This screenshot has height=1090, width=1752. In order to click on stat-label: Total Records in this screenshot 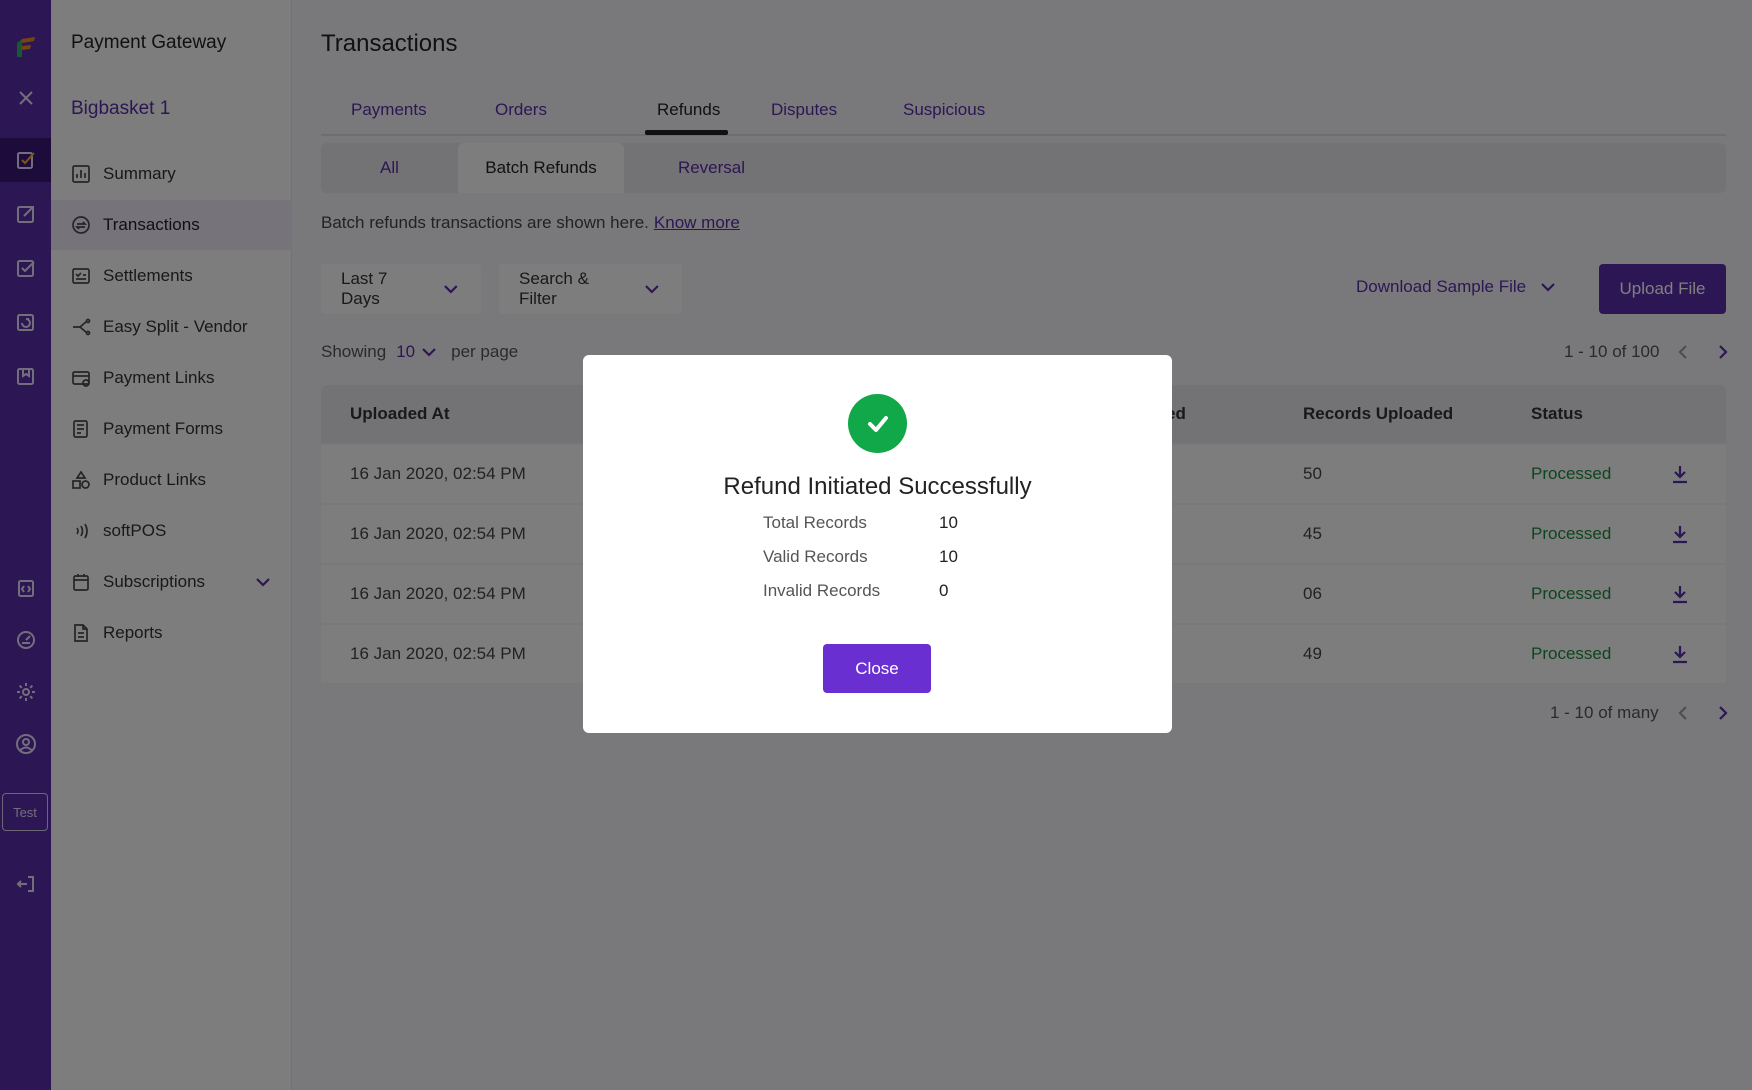, I will do `click(815, 522)`.